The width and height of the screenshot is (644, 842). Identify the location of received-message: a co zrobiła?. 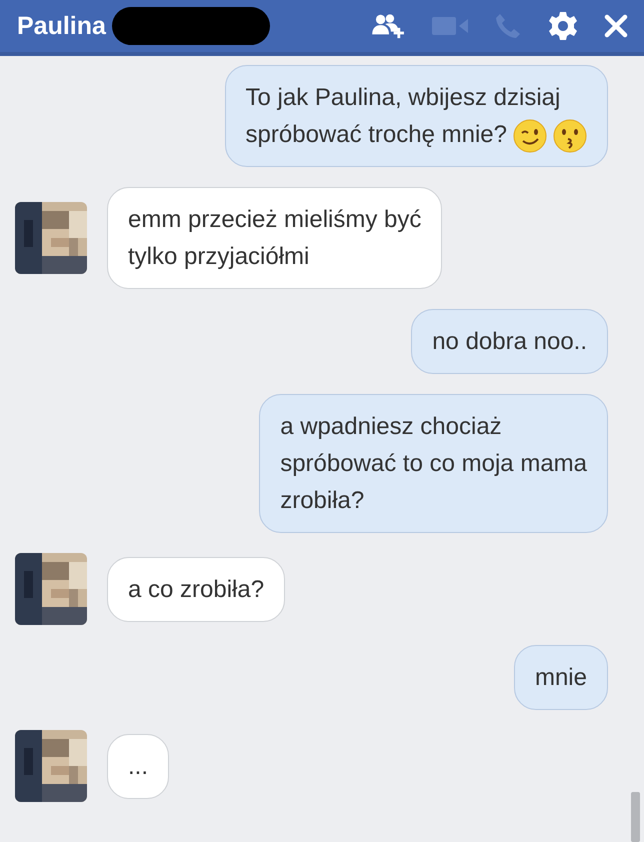
(196, 589).